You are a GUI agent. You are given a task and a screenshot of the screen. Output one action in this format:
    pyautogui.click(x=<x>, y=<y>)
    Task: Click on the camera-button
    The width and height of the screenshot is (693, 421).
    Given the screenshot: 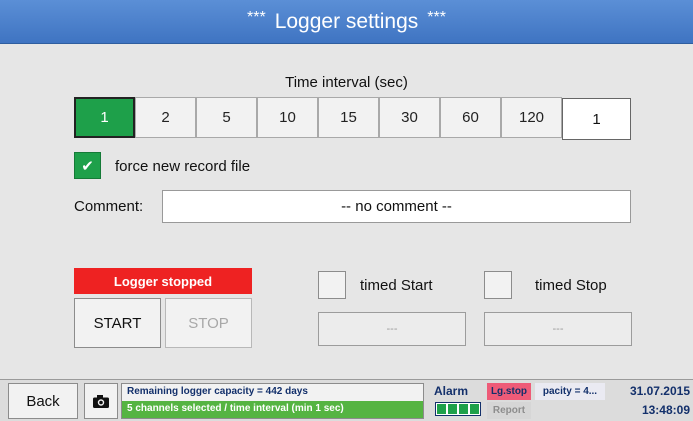 What is the action you would take?
    pyautogui.click(x=101, y=401)
    